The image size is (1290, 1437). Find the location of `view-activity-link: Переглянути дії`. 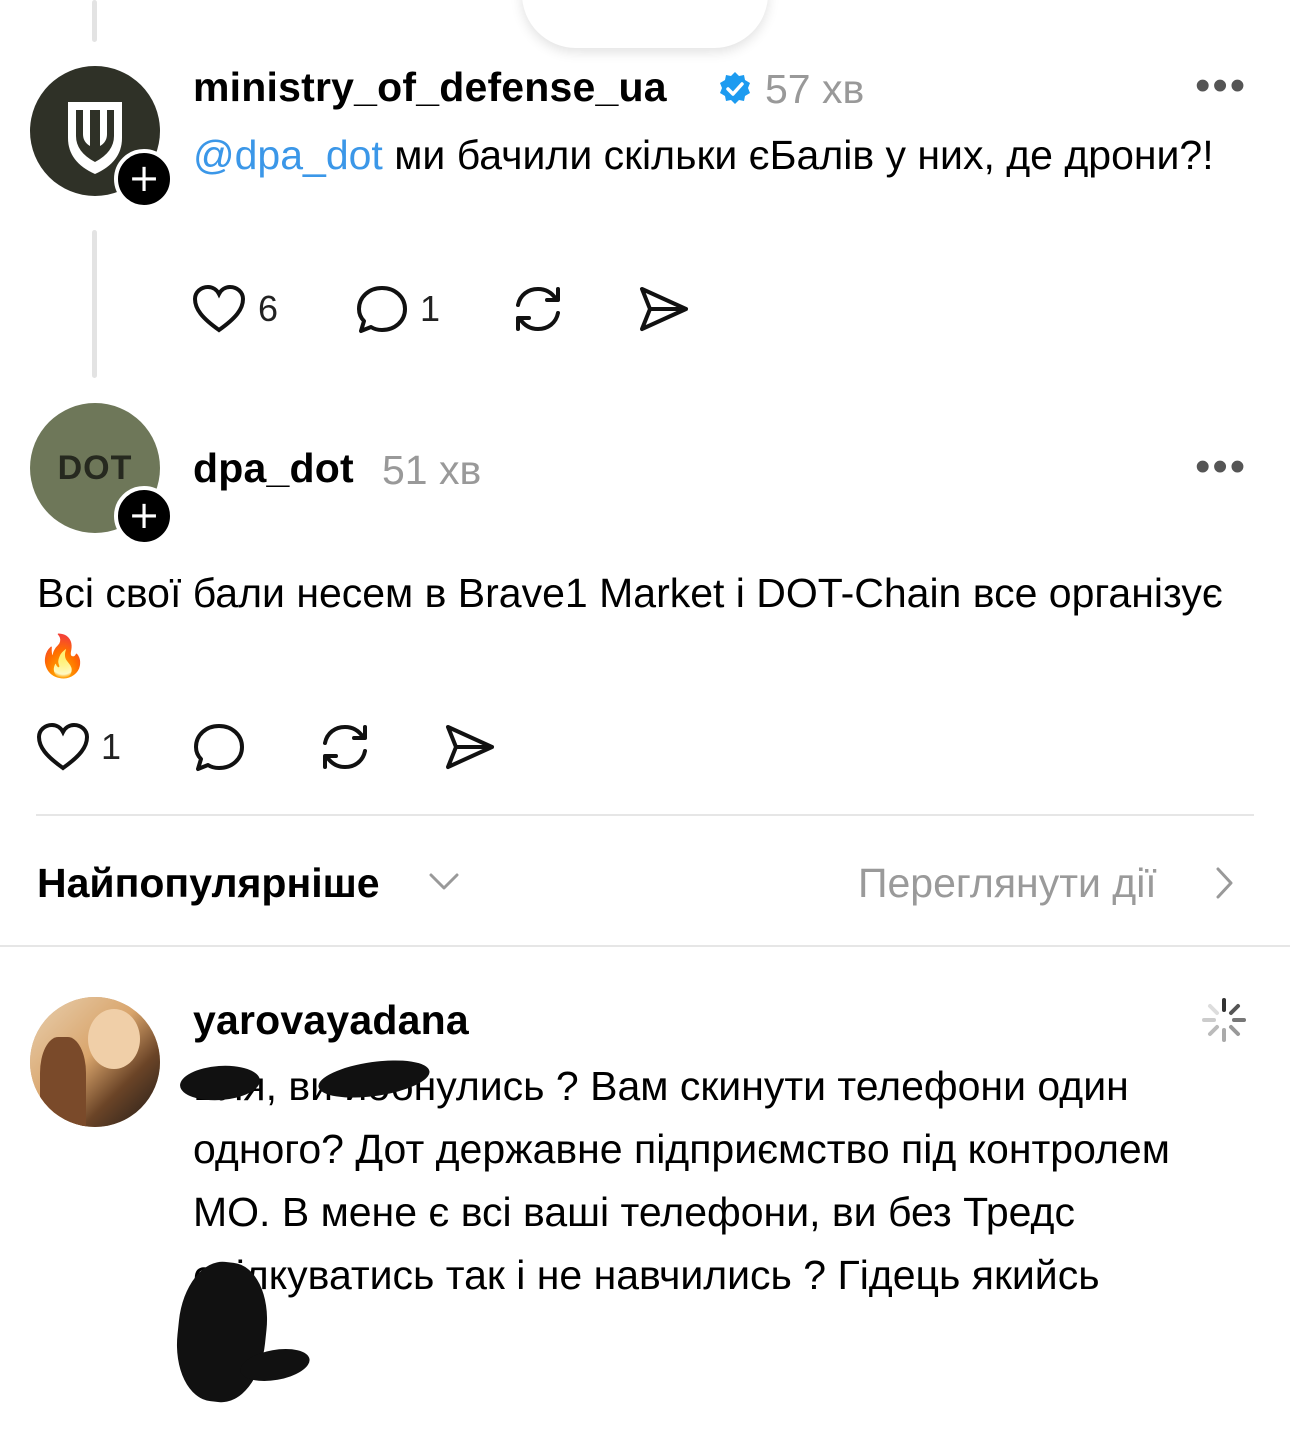

view-activity-link: Переглянути дії is located at coordinates (1007, 883).